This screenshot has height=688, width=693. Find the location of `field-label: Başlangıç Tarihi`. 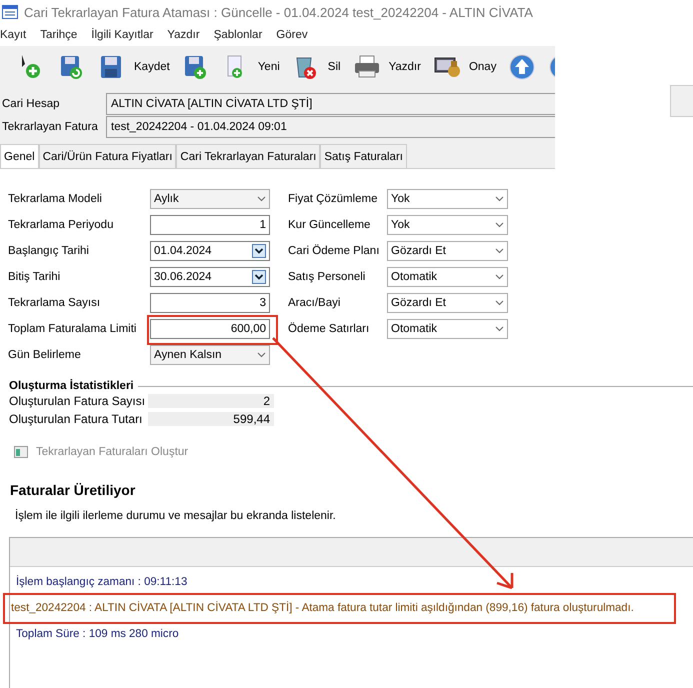

field-label: Başlangıç Tarihi is located at coordinates (49, 251).